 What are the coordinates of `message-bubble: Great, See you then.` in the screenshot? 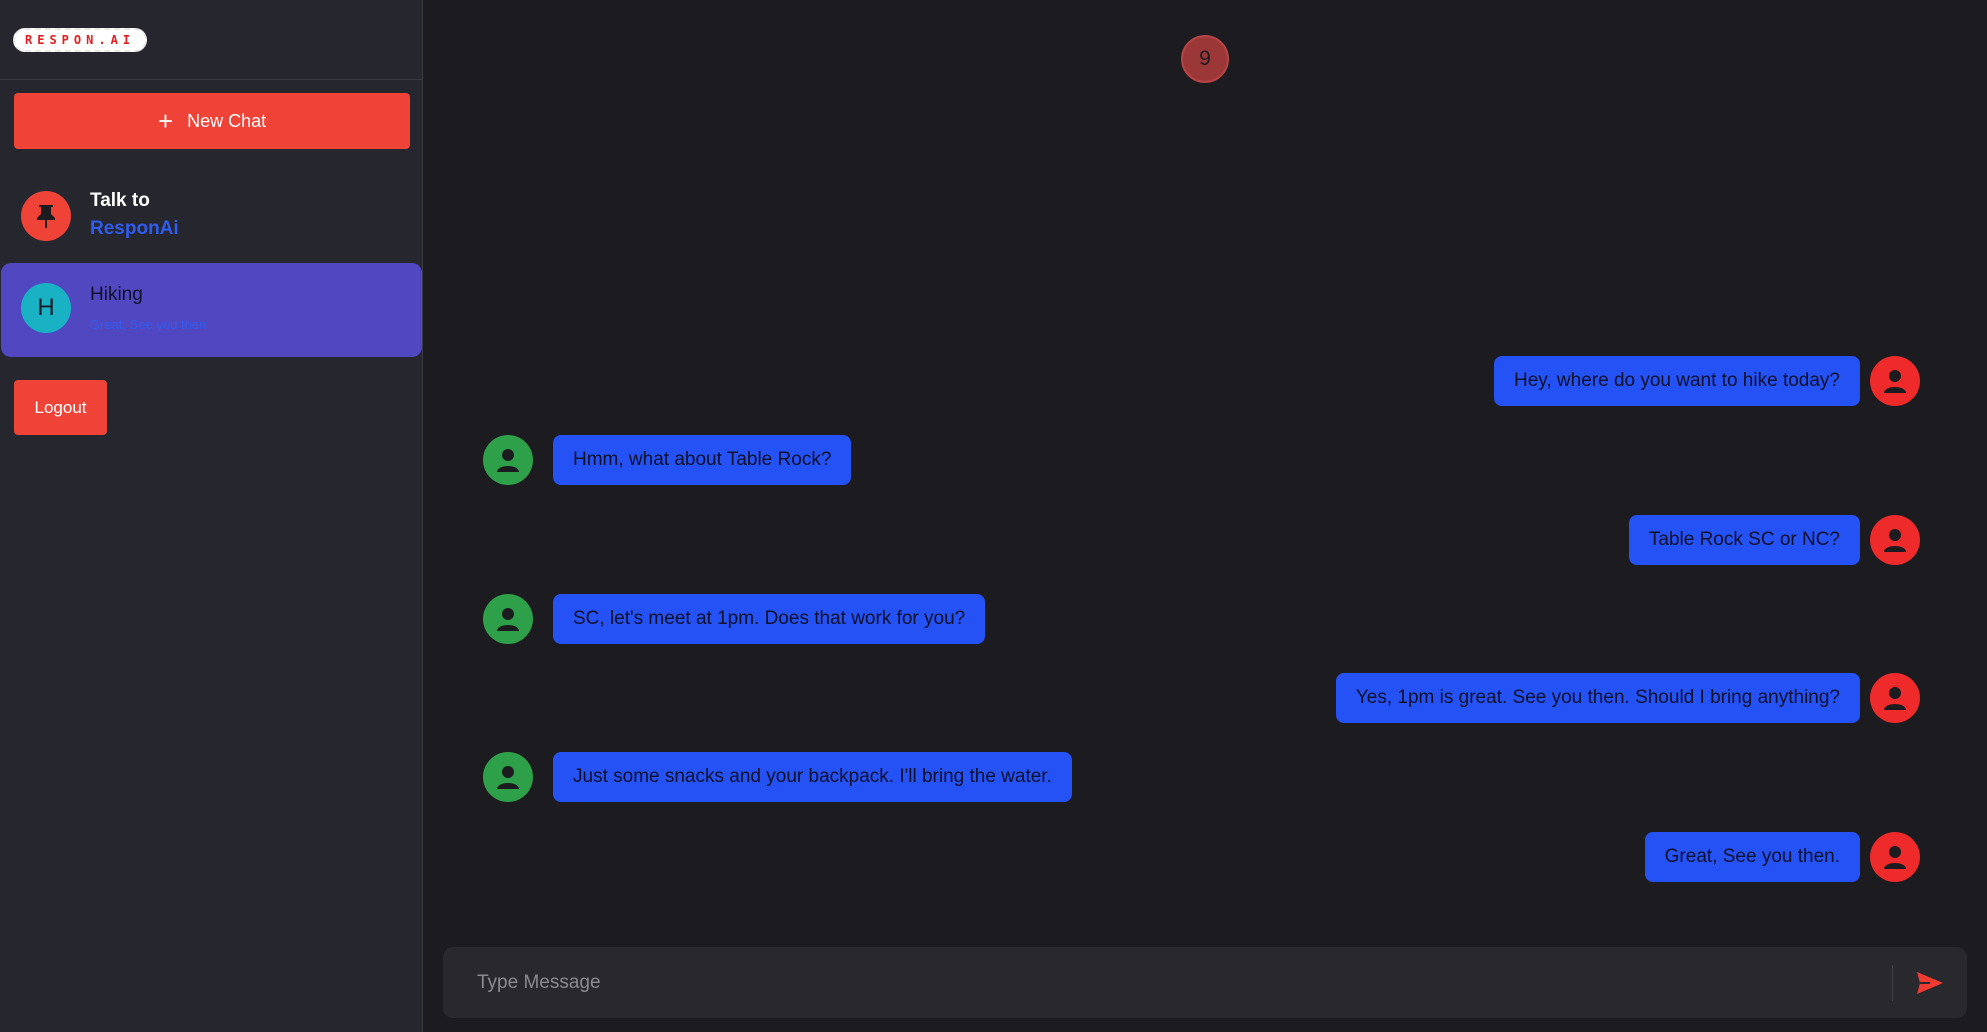 It's located at (1752, 857).